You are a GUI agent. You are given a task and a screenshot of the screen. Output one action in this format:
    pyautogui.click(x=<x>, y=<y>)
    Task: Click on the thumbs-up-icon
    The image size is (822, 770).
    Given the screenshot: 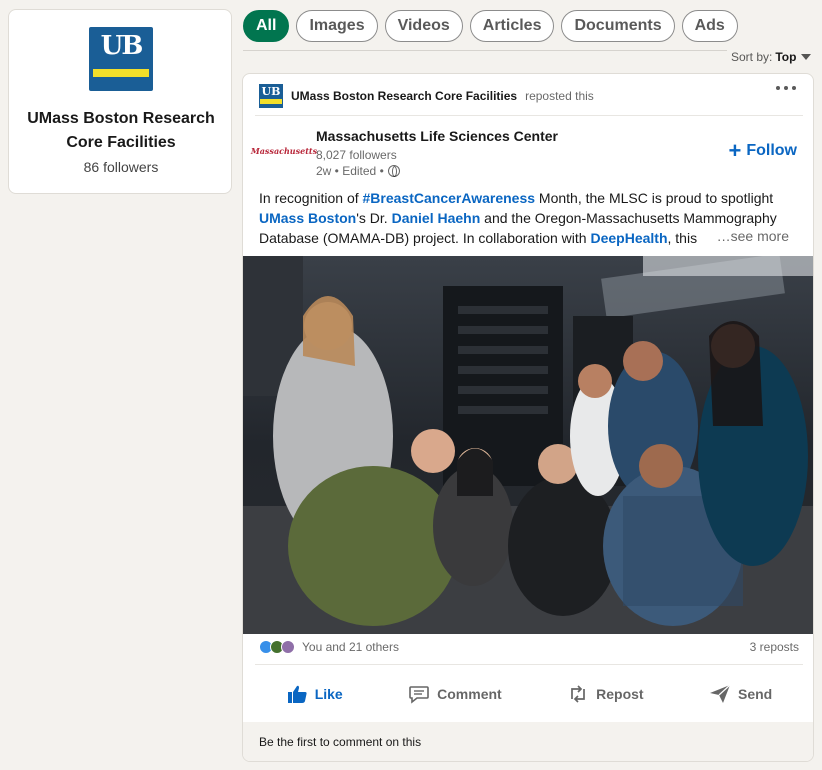 What is the action you would take?
    pyautogui.click(x=297, y=694)
    